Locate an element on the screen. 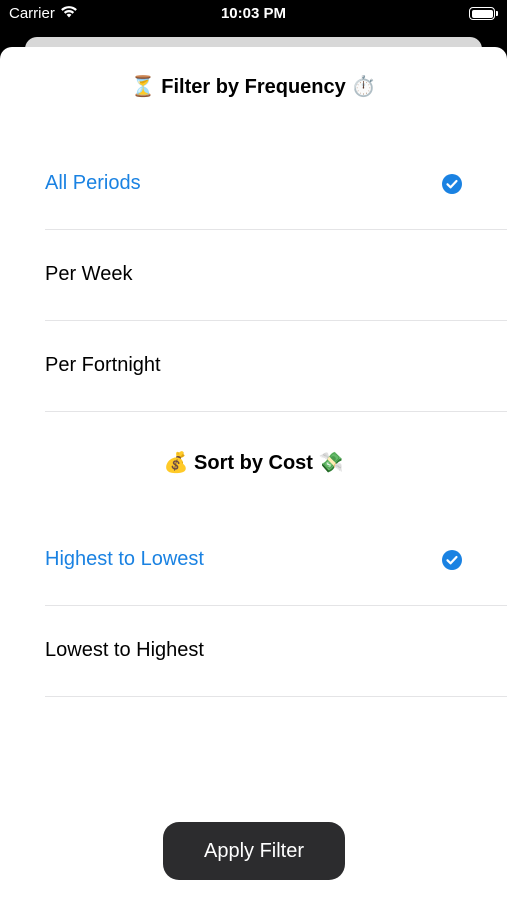 This screenshot has height=900, width=507. option-per-week: Per Week is located at coordinates (276, 274).